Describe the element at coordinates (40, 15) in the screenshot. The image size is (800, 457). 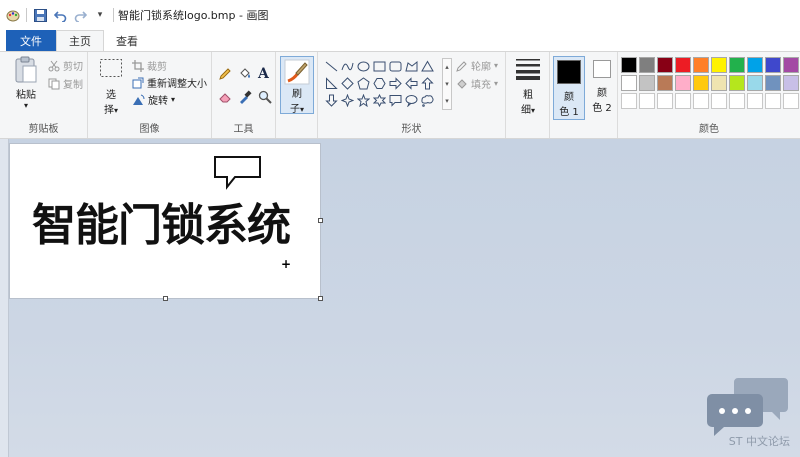
I see `save-icon` at that location.